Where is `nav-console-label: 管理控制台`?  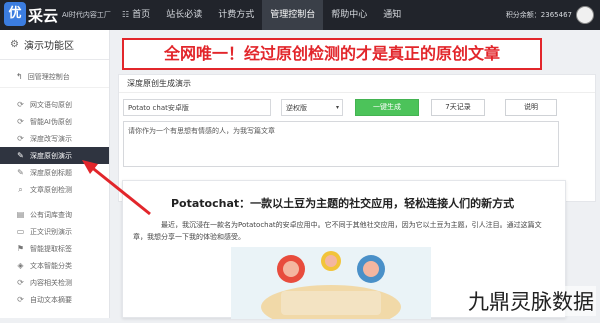
nav-console-label: 管理控制台 is located at coordinates (293, 15).